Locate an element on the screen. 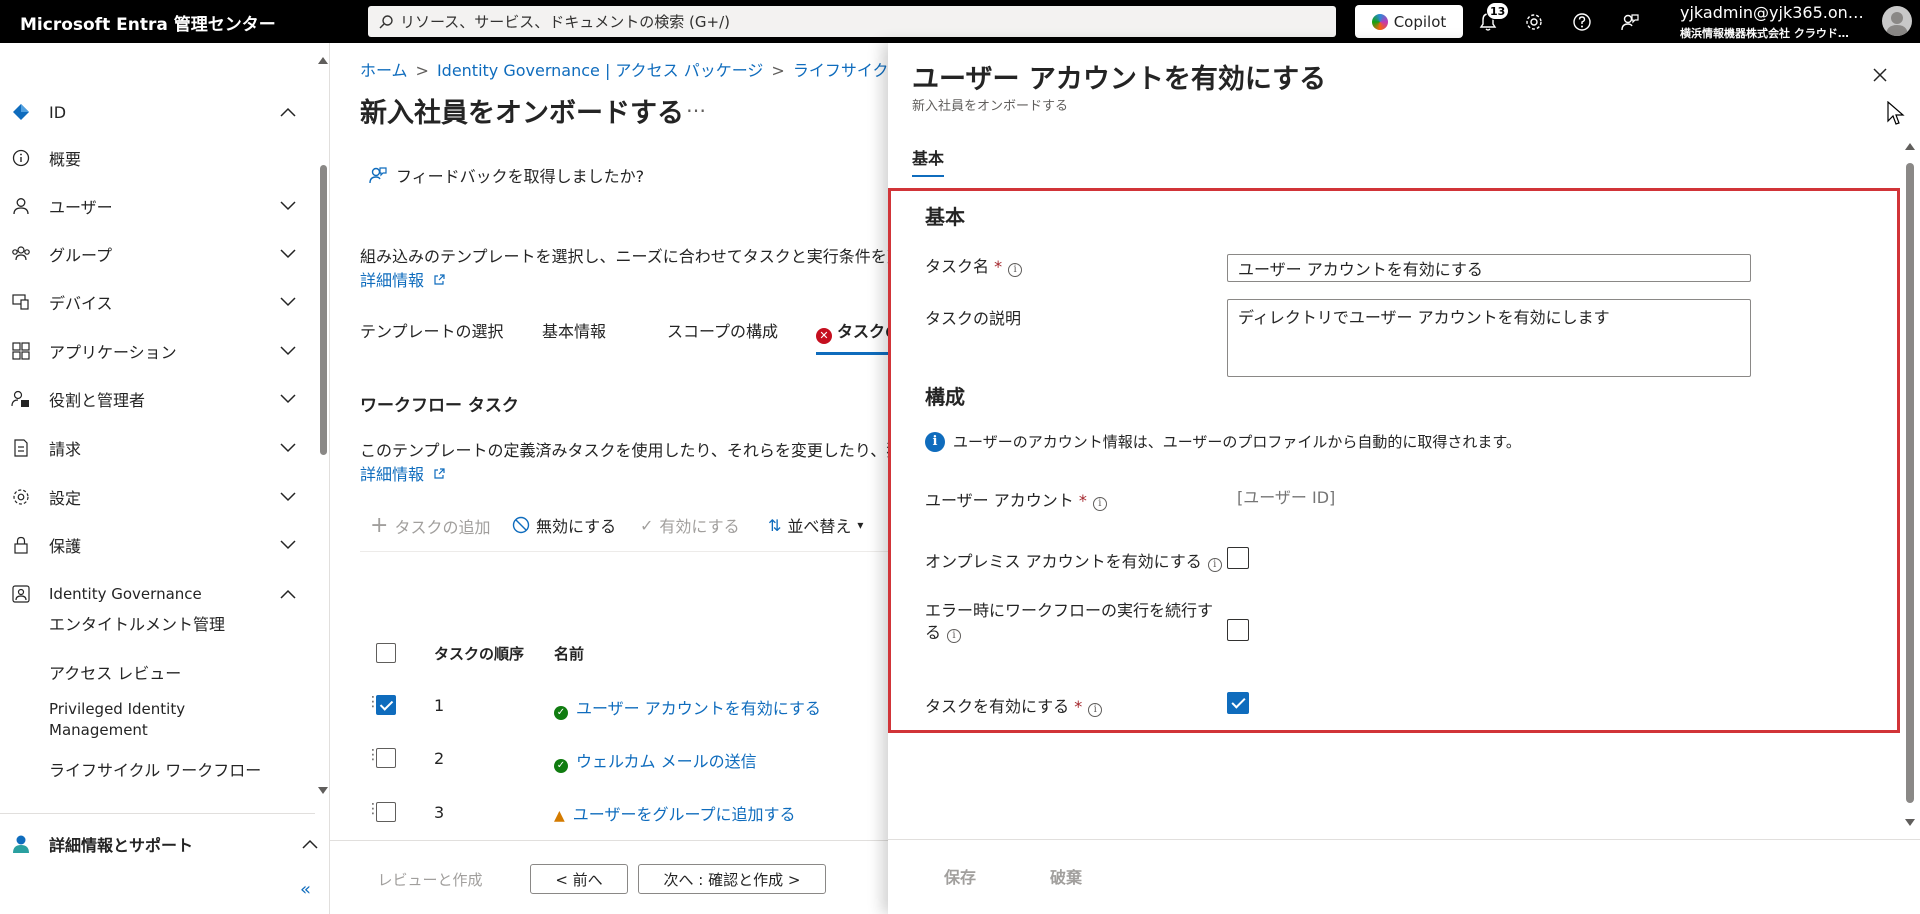  collapse-sidebar-icon: « is located at coordinates (305, 889).